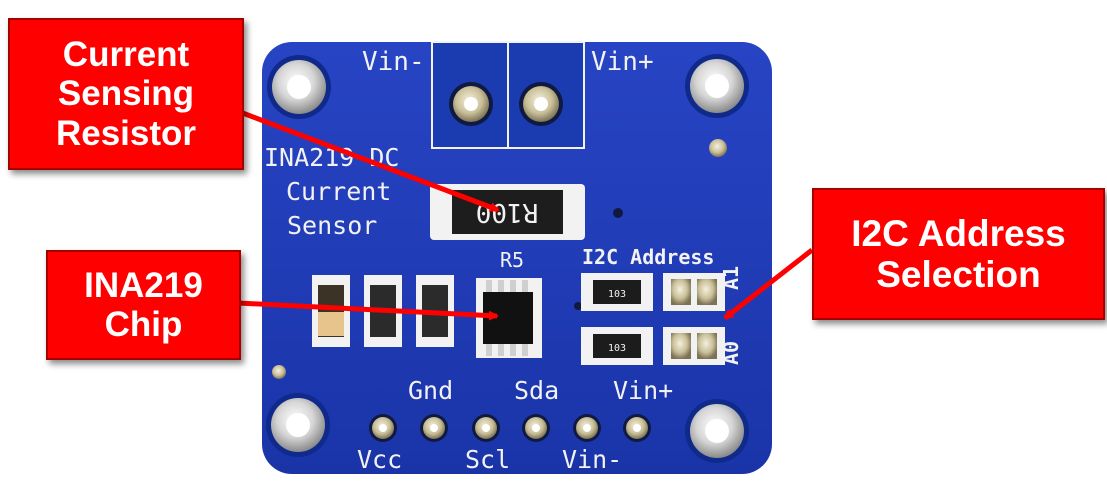 The height and width of the screenshot is (486, 1107). Describe the element at coordinates (617, 294) in the screenshot. I see `smd-marking-1: 103` at that location.